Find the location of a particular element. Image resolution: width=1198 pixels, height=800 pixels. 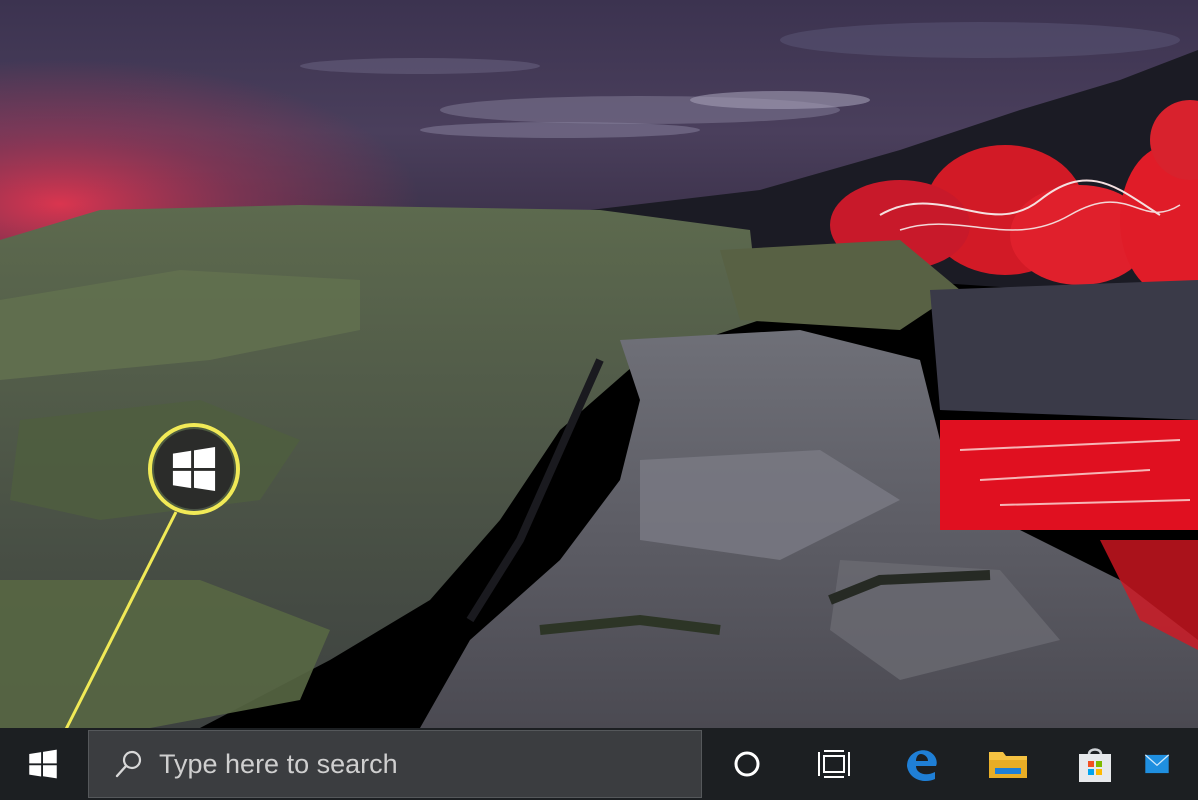

file-explorer-icon is located at coordinates (1008, 765).